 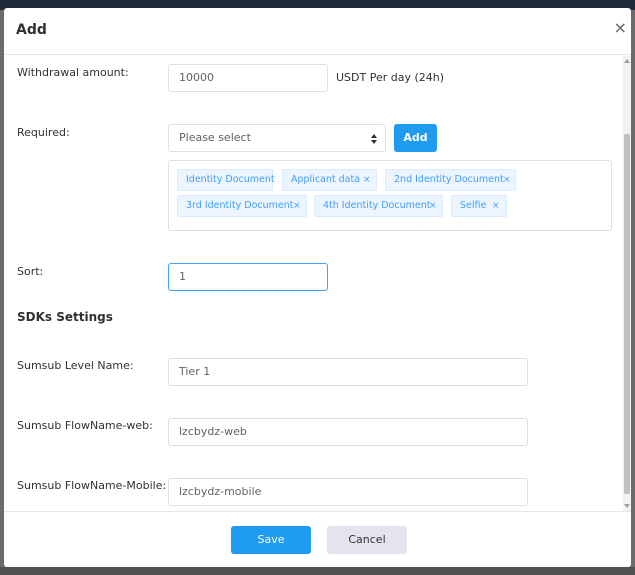 What do you see at coordinates (230, 179) in the screenshot?
I see `tag-label: Identity Document` at bounding box center [230, 179].